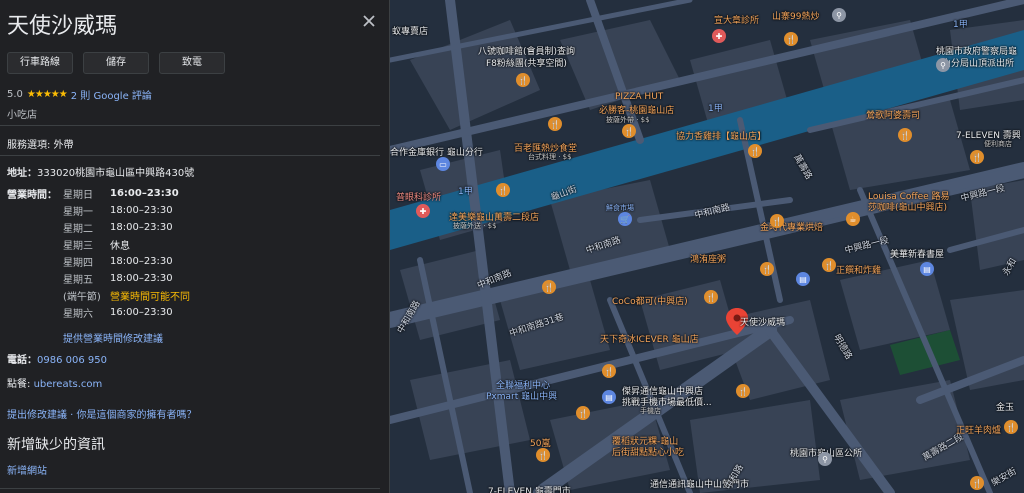 This screenshot has height=493, width=1024. What do you see at coordinates (102, 413) in the screenshot?
I see `suggest-edit-link: 提出修改建議 · 你是這個商家的擁有者嗎？` at bounding box center [102, 413].